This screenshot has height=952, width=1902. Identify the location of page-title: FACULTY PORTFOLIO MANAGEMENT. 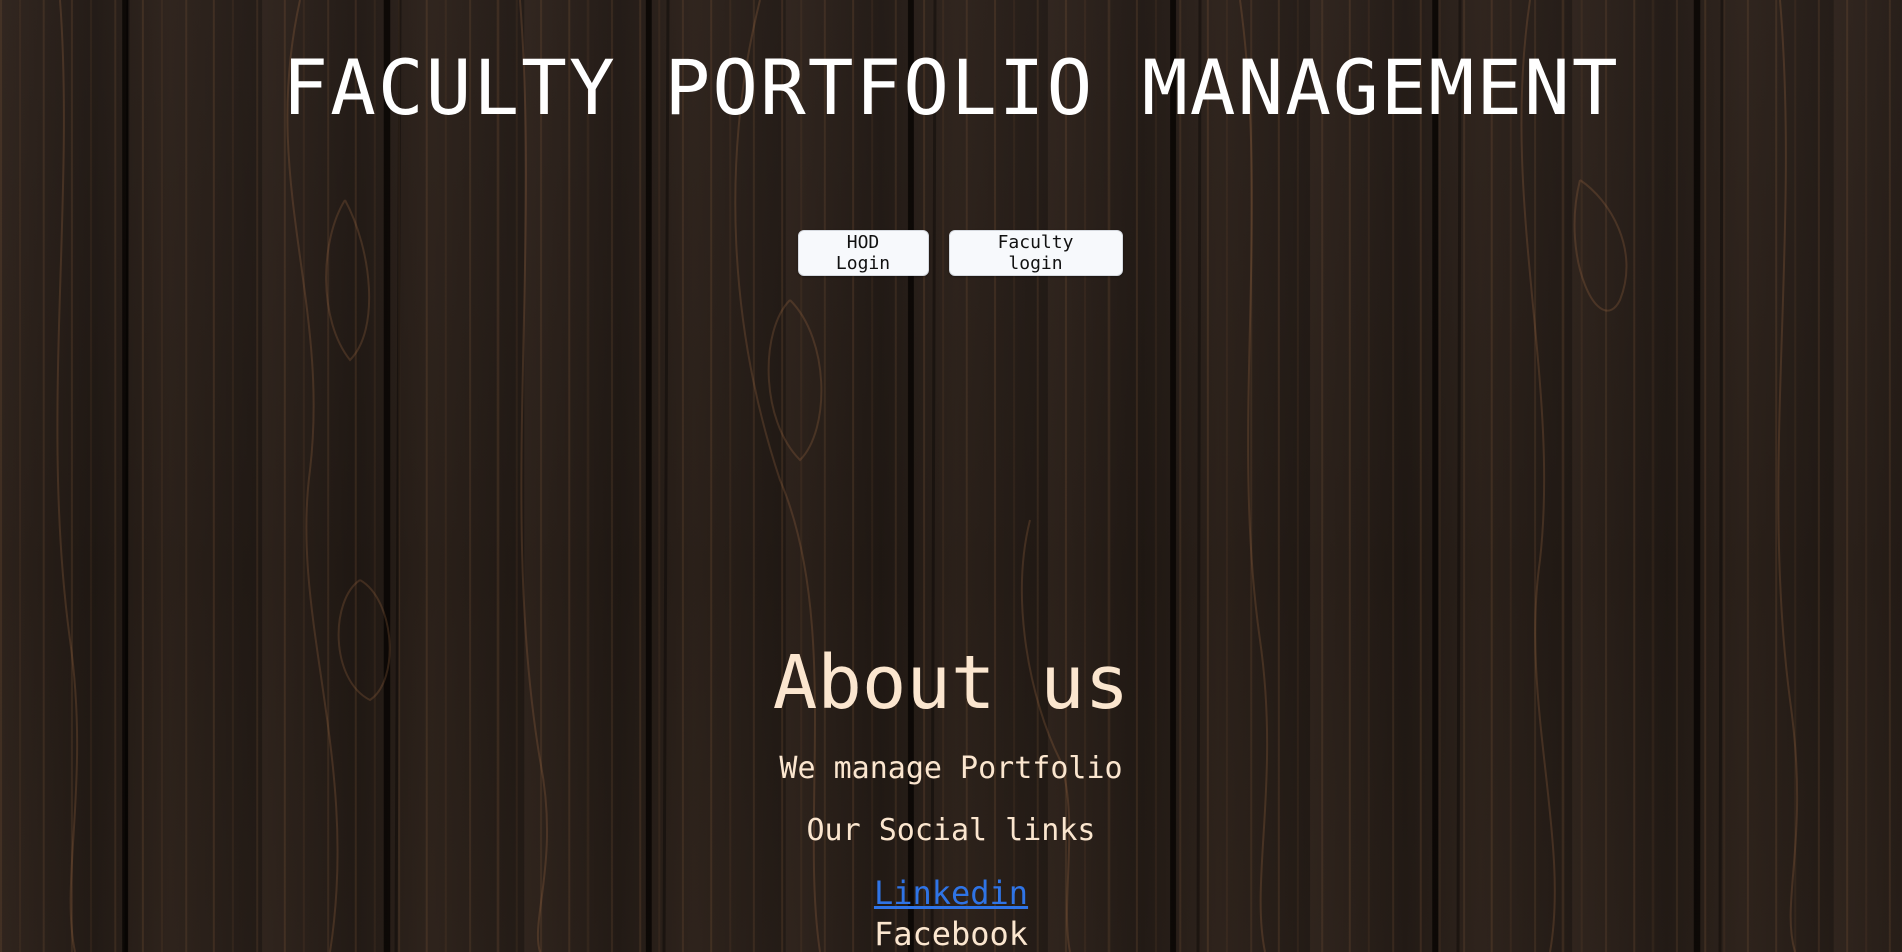
(951, 87).